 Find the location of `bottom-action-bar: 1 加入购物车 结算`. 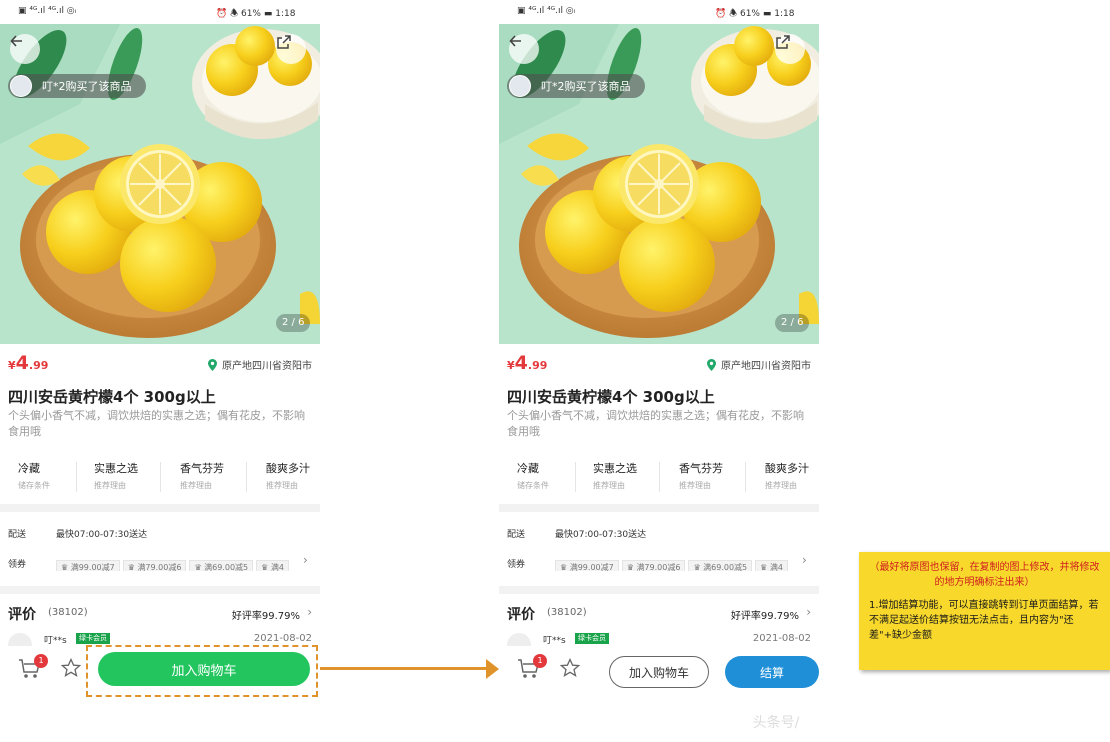

bottom-action-bar: 1 加入购物车 结算 is located at coordinates (659, 671).